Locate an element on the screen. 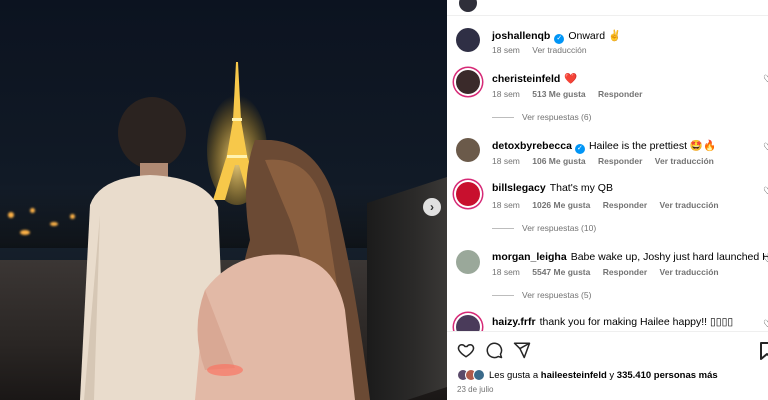  comment-body: thank you for making Hailee happy!! ▯▯▯▯ is located at coordinates (636, 322).